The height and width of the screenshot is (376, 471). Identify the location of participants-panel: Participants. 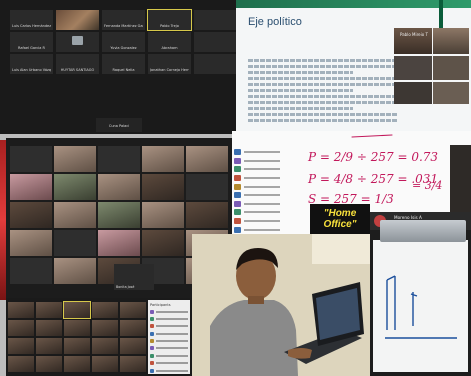
(169, 337).